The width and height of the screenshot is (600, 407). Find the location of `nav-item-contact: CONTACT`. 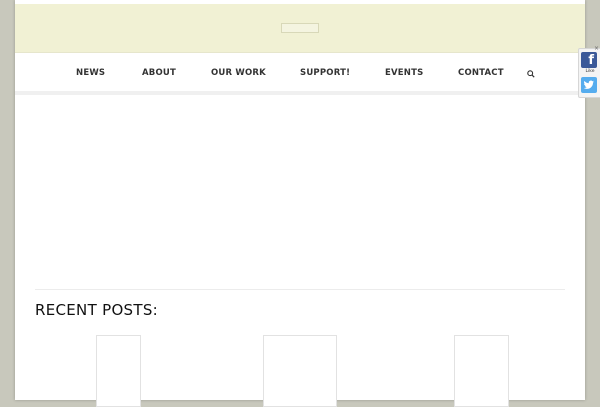

nav-item-contact: CONTACT is located at coordinates (481, 73).